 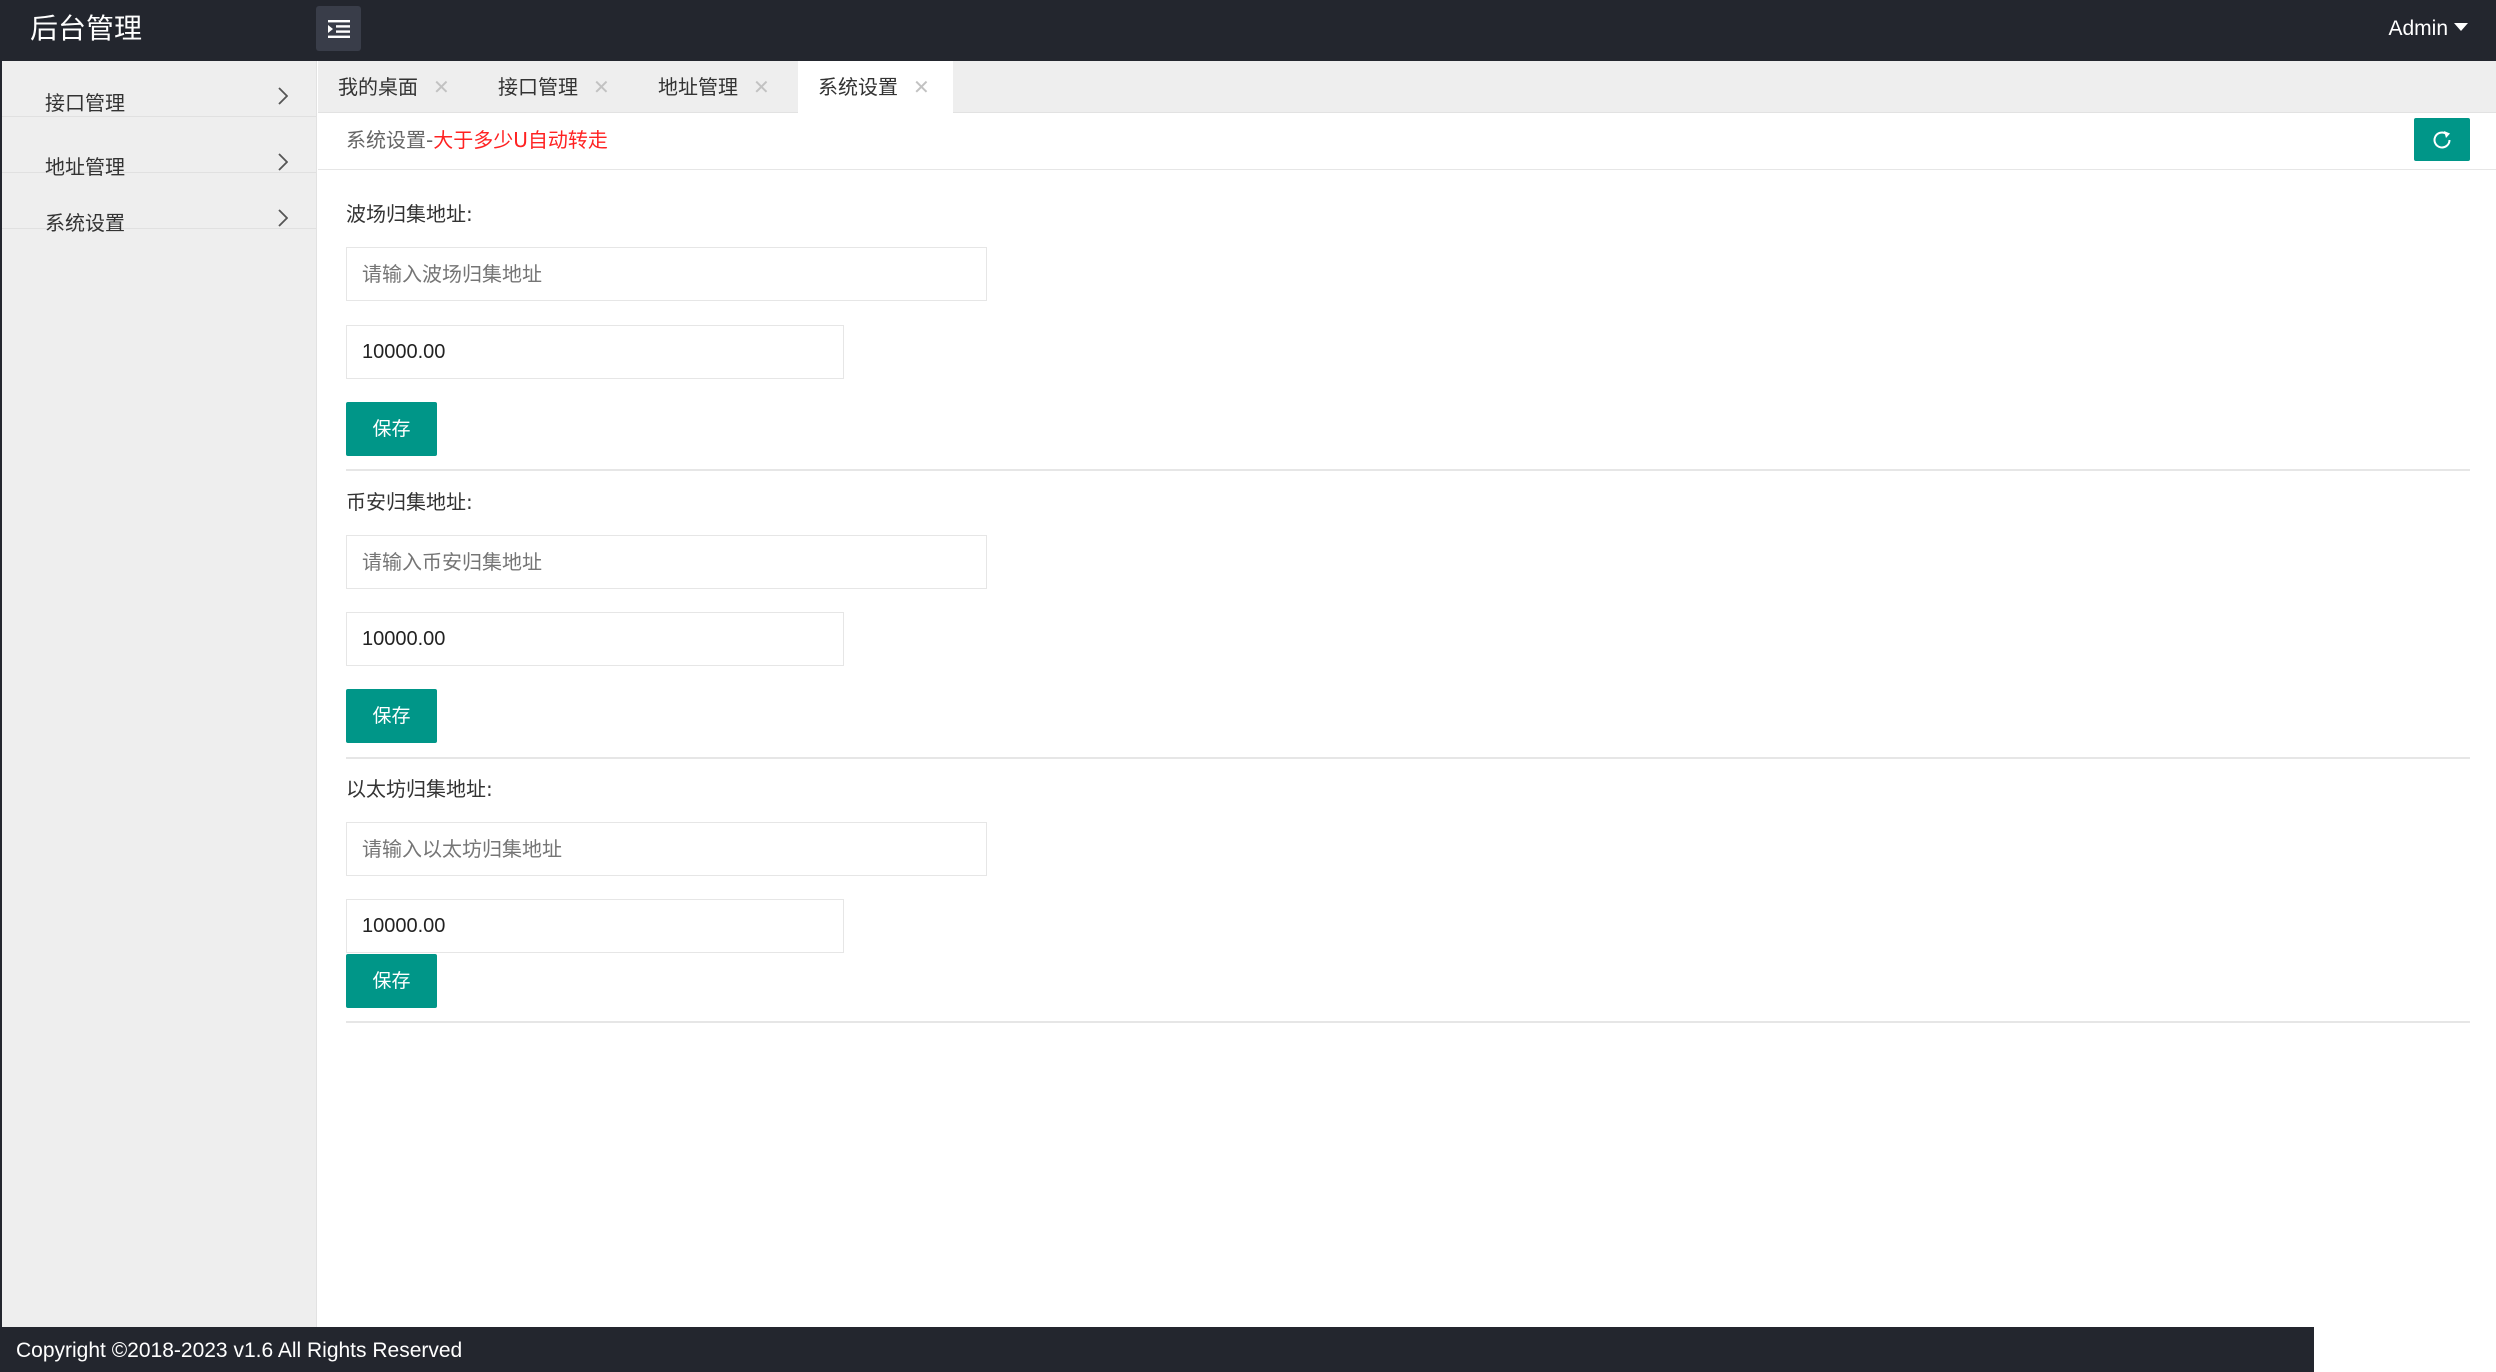 I want to click on tron-address-label: 波场归集地址:, so click(x=409, y=214).